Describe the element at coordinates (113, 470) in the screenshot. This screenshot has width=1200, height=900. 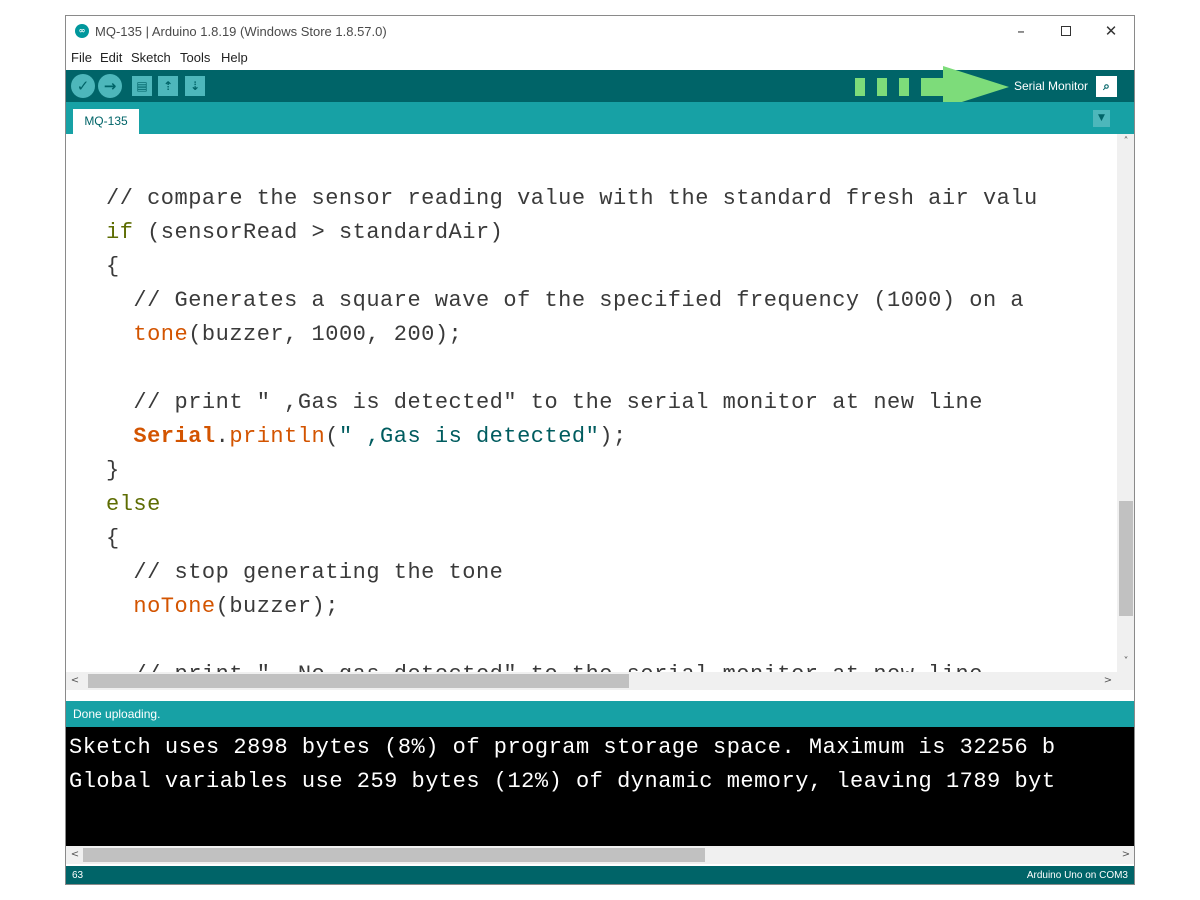
I see `code-token: }` at that location.